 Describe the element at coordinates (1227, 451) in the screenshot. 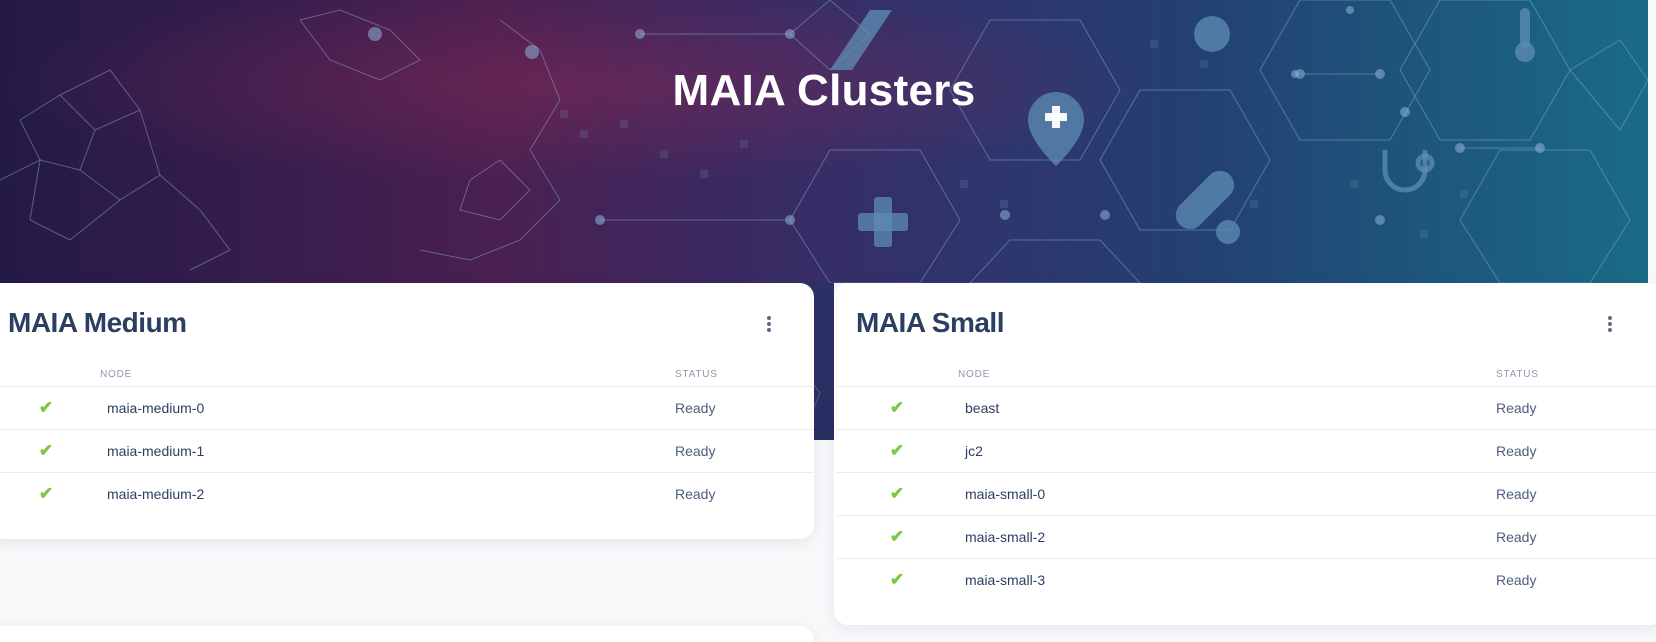

I see `node-name: jc2` at that location.